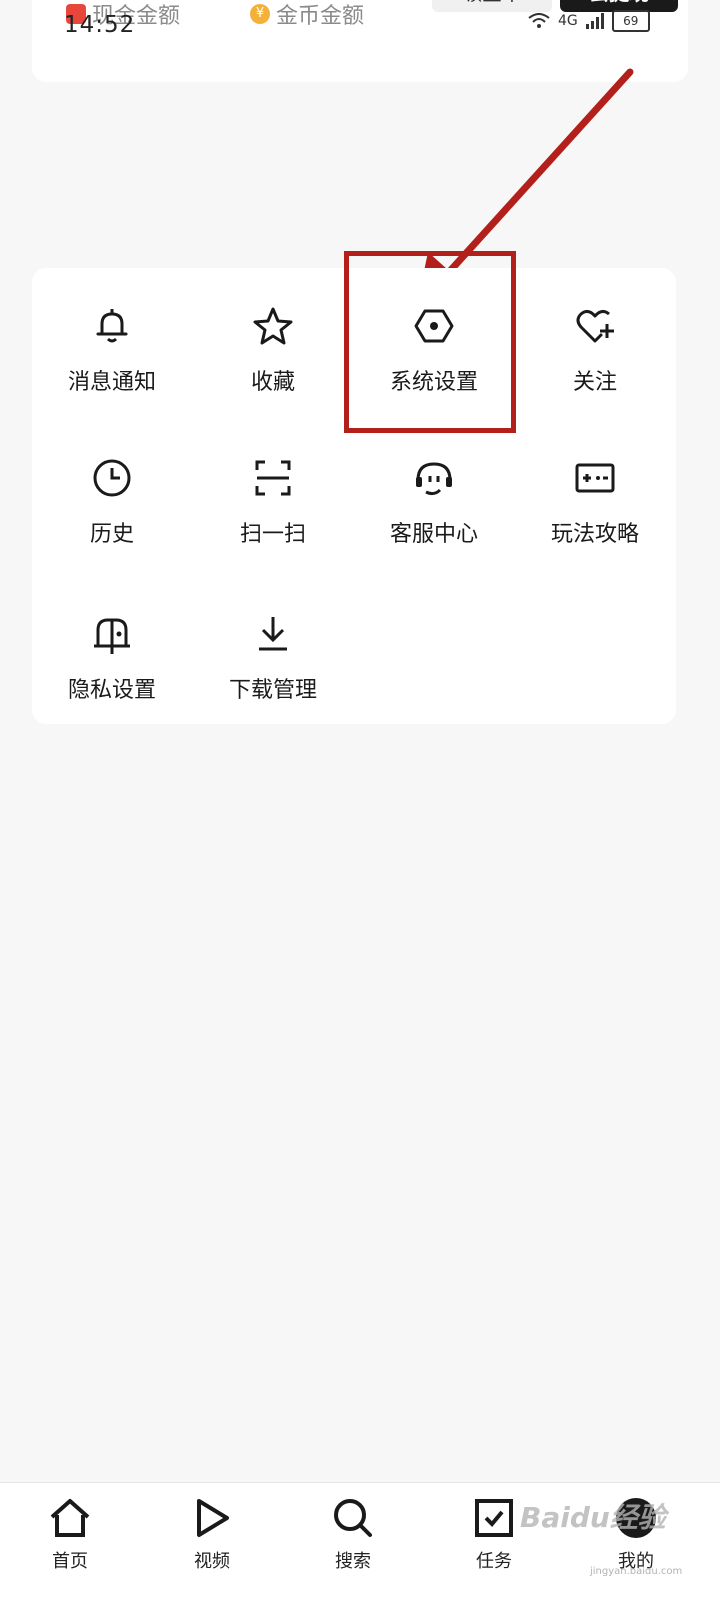 The width and height of the screenshot is (720, 1601). I want to click on heart-plus-icon, so click(595, 326).